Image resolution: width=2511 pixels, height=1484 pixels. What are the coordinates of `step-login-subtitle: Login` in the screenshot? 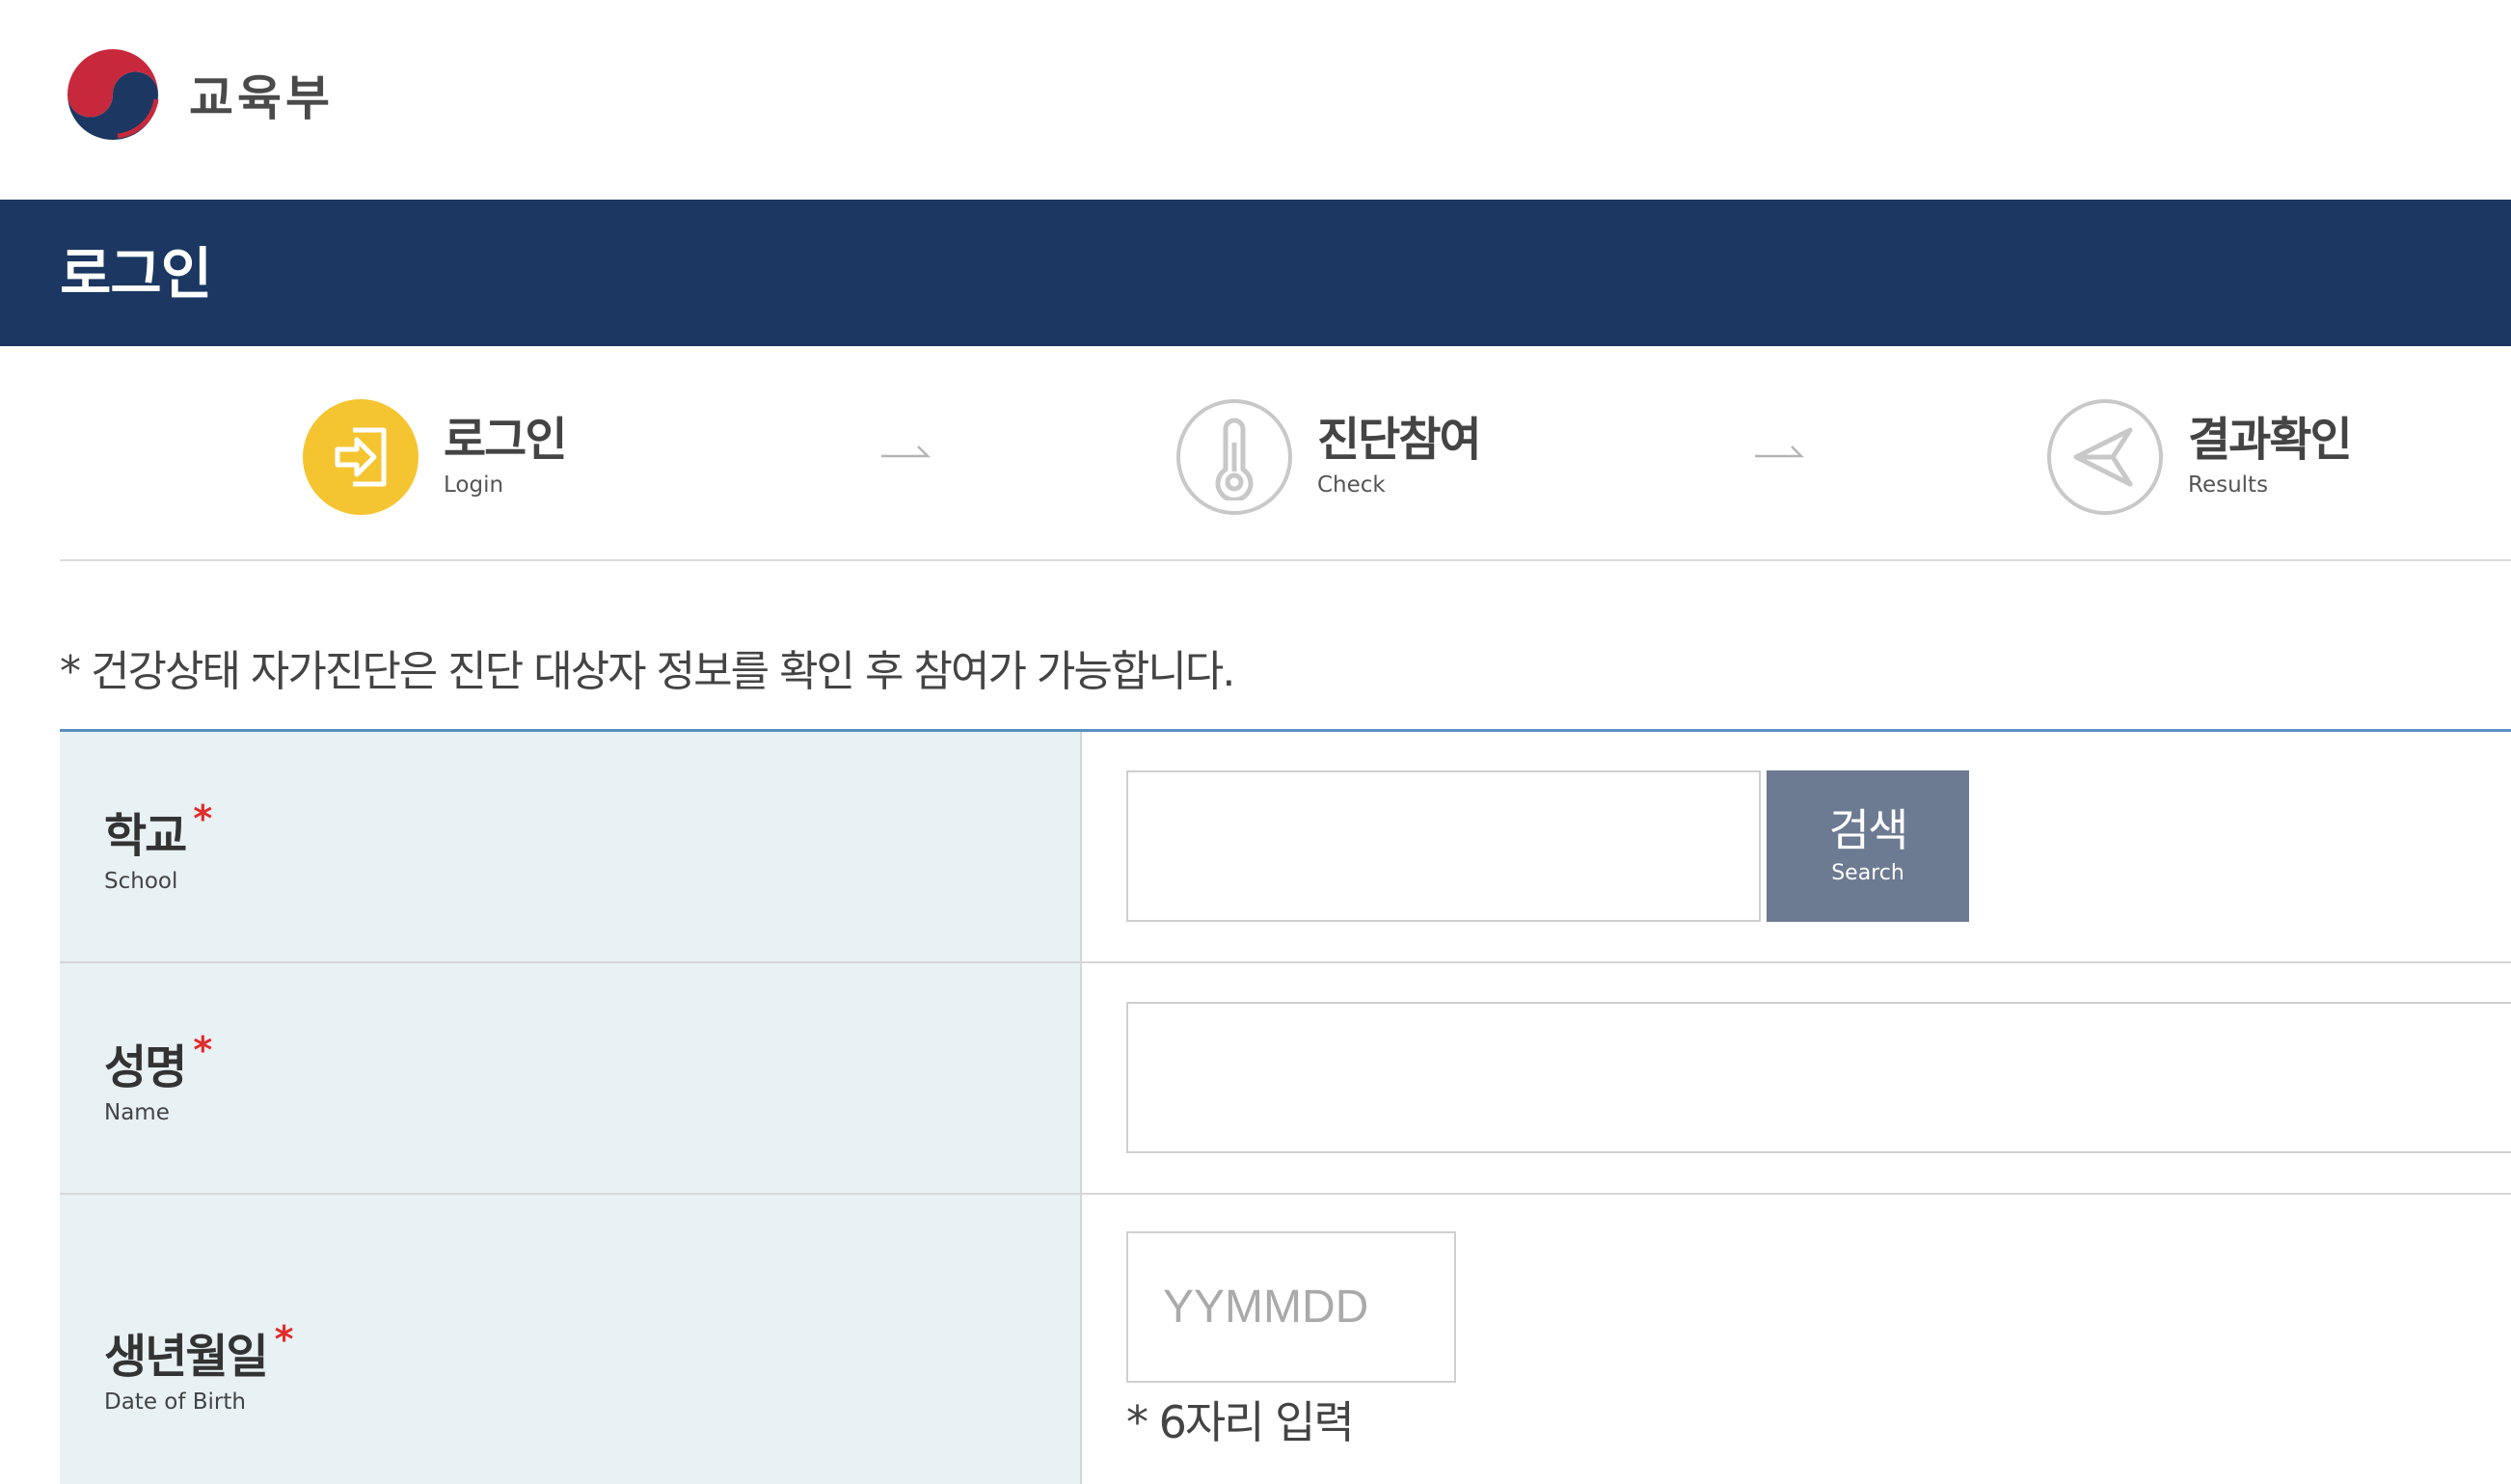 It's located at (474, 485).